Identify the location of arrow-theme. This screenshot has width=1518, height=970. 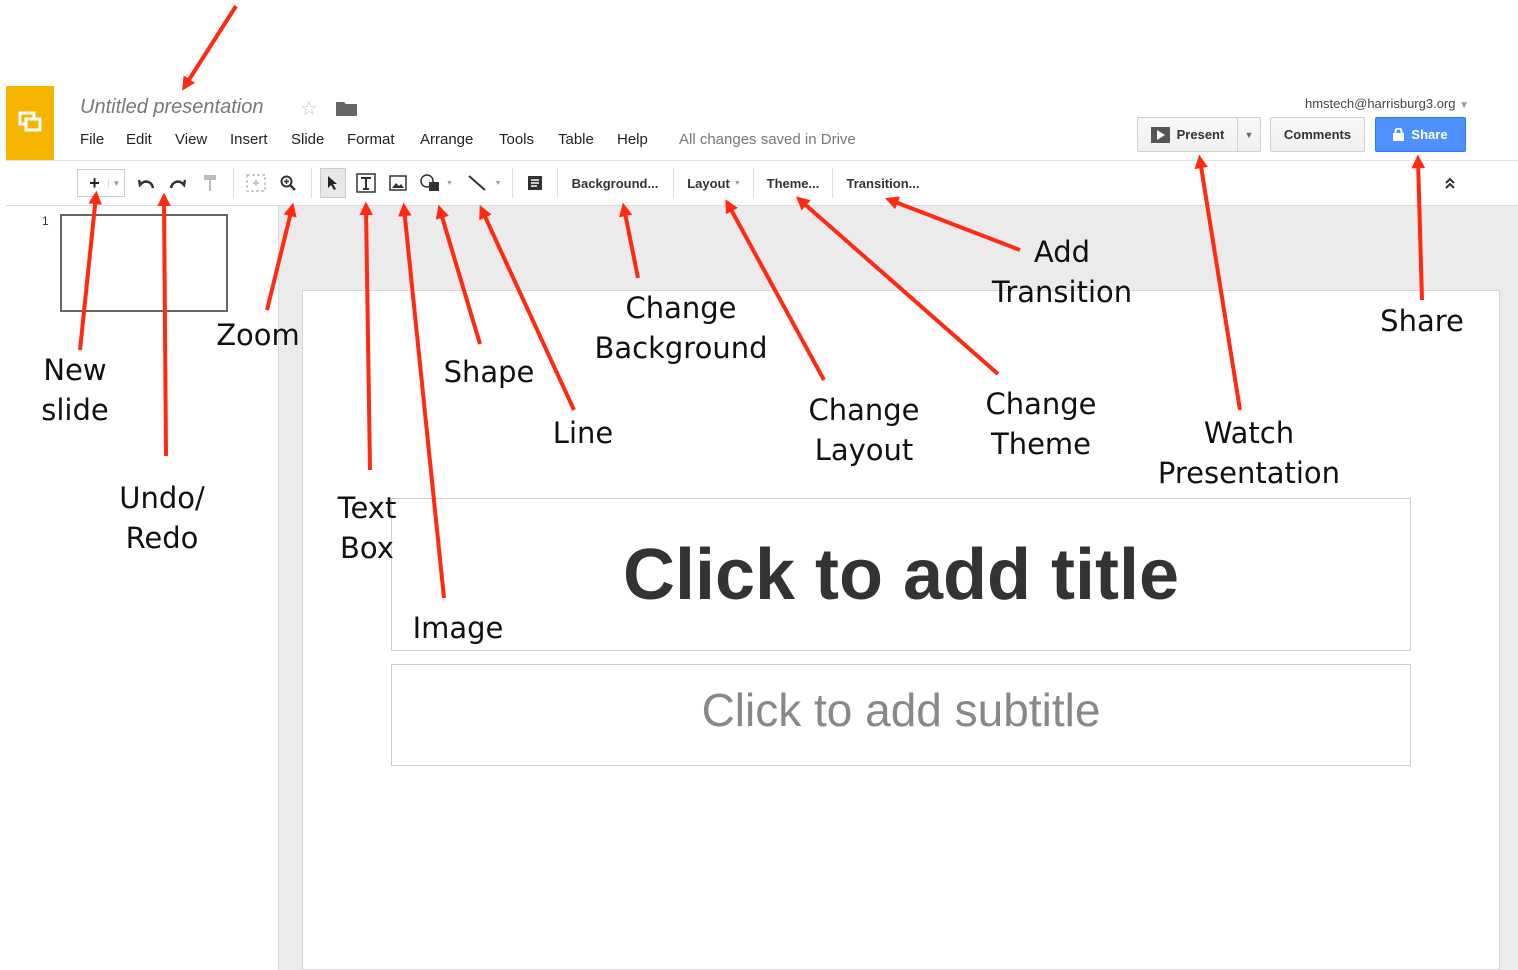
(897, 286).